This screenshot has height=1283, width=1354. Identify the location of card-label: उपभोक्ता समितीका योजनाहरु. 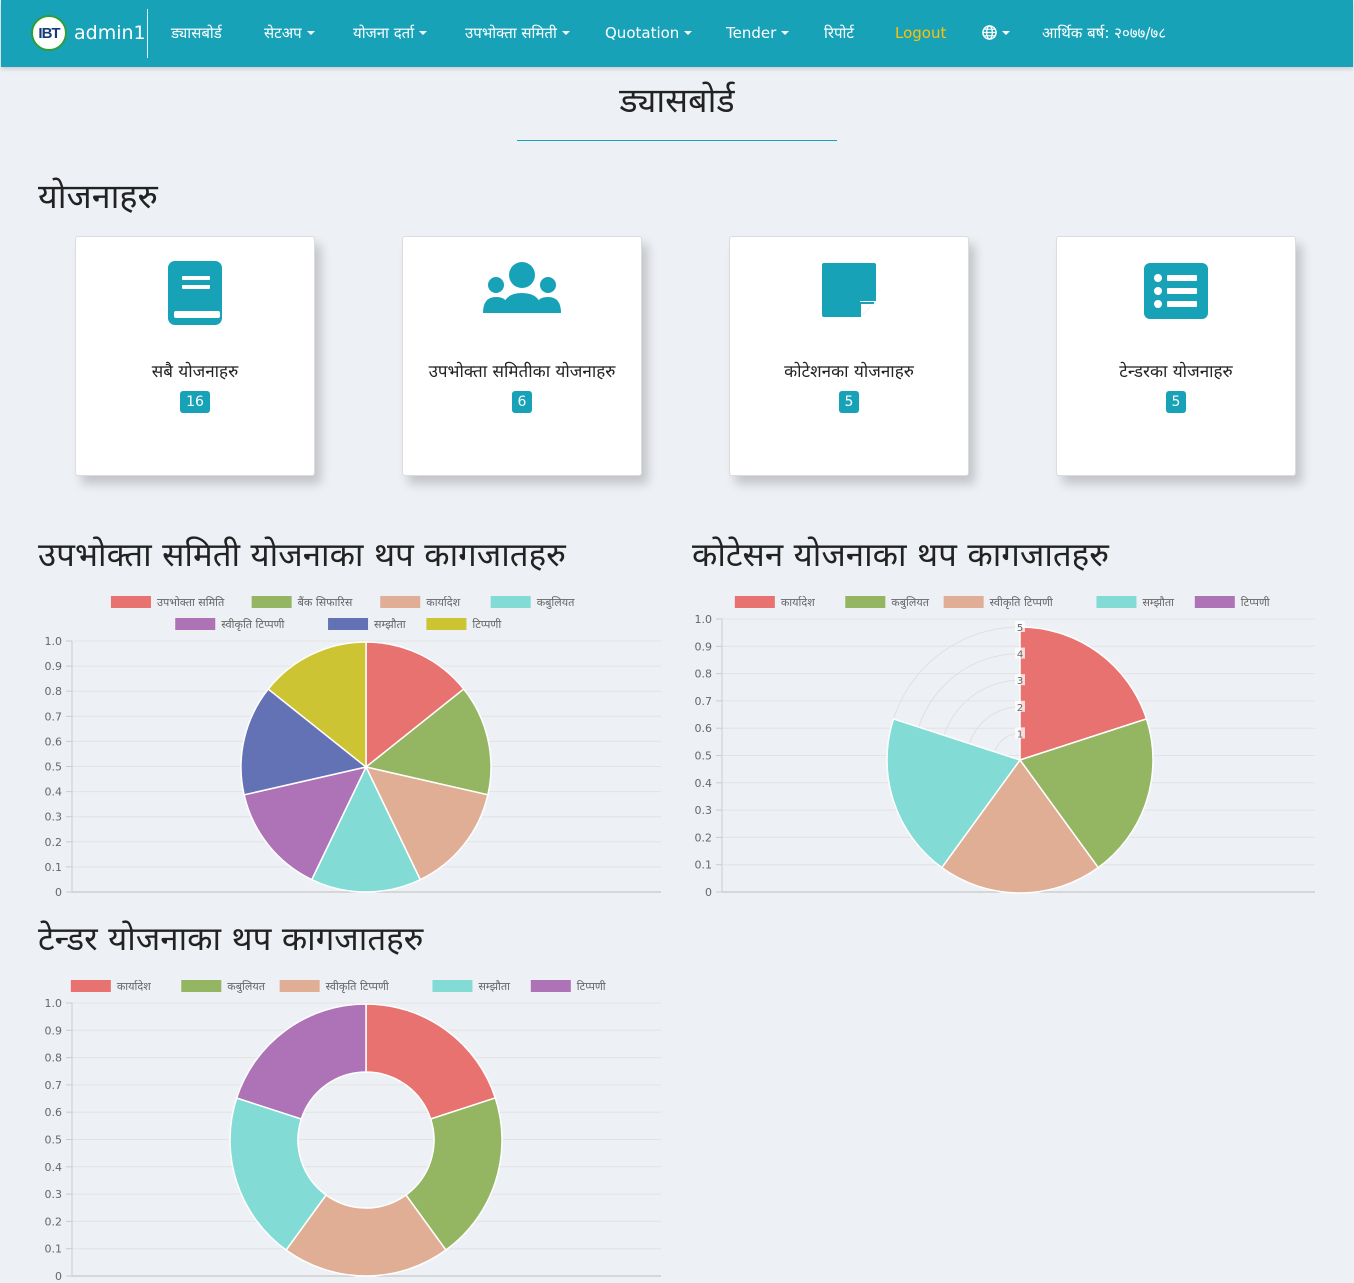
(522, 372).